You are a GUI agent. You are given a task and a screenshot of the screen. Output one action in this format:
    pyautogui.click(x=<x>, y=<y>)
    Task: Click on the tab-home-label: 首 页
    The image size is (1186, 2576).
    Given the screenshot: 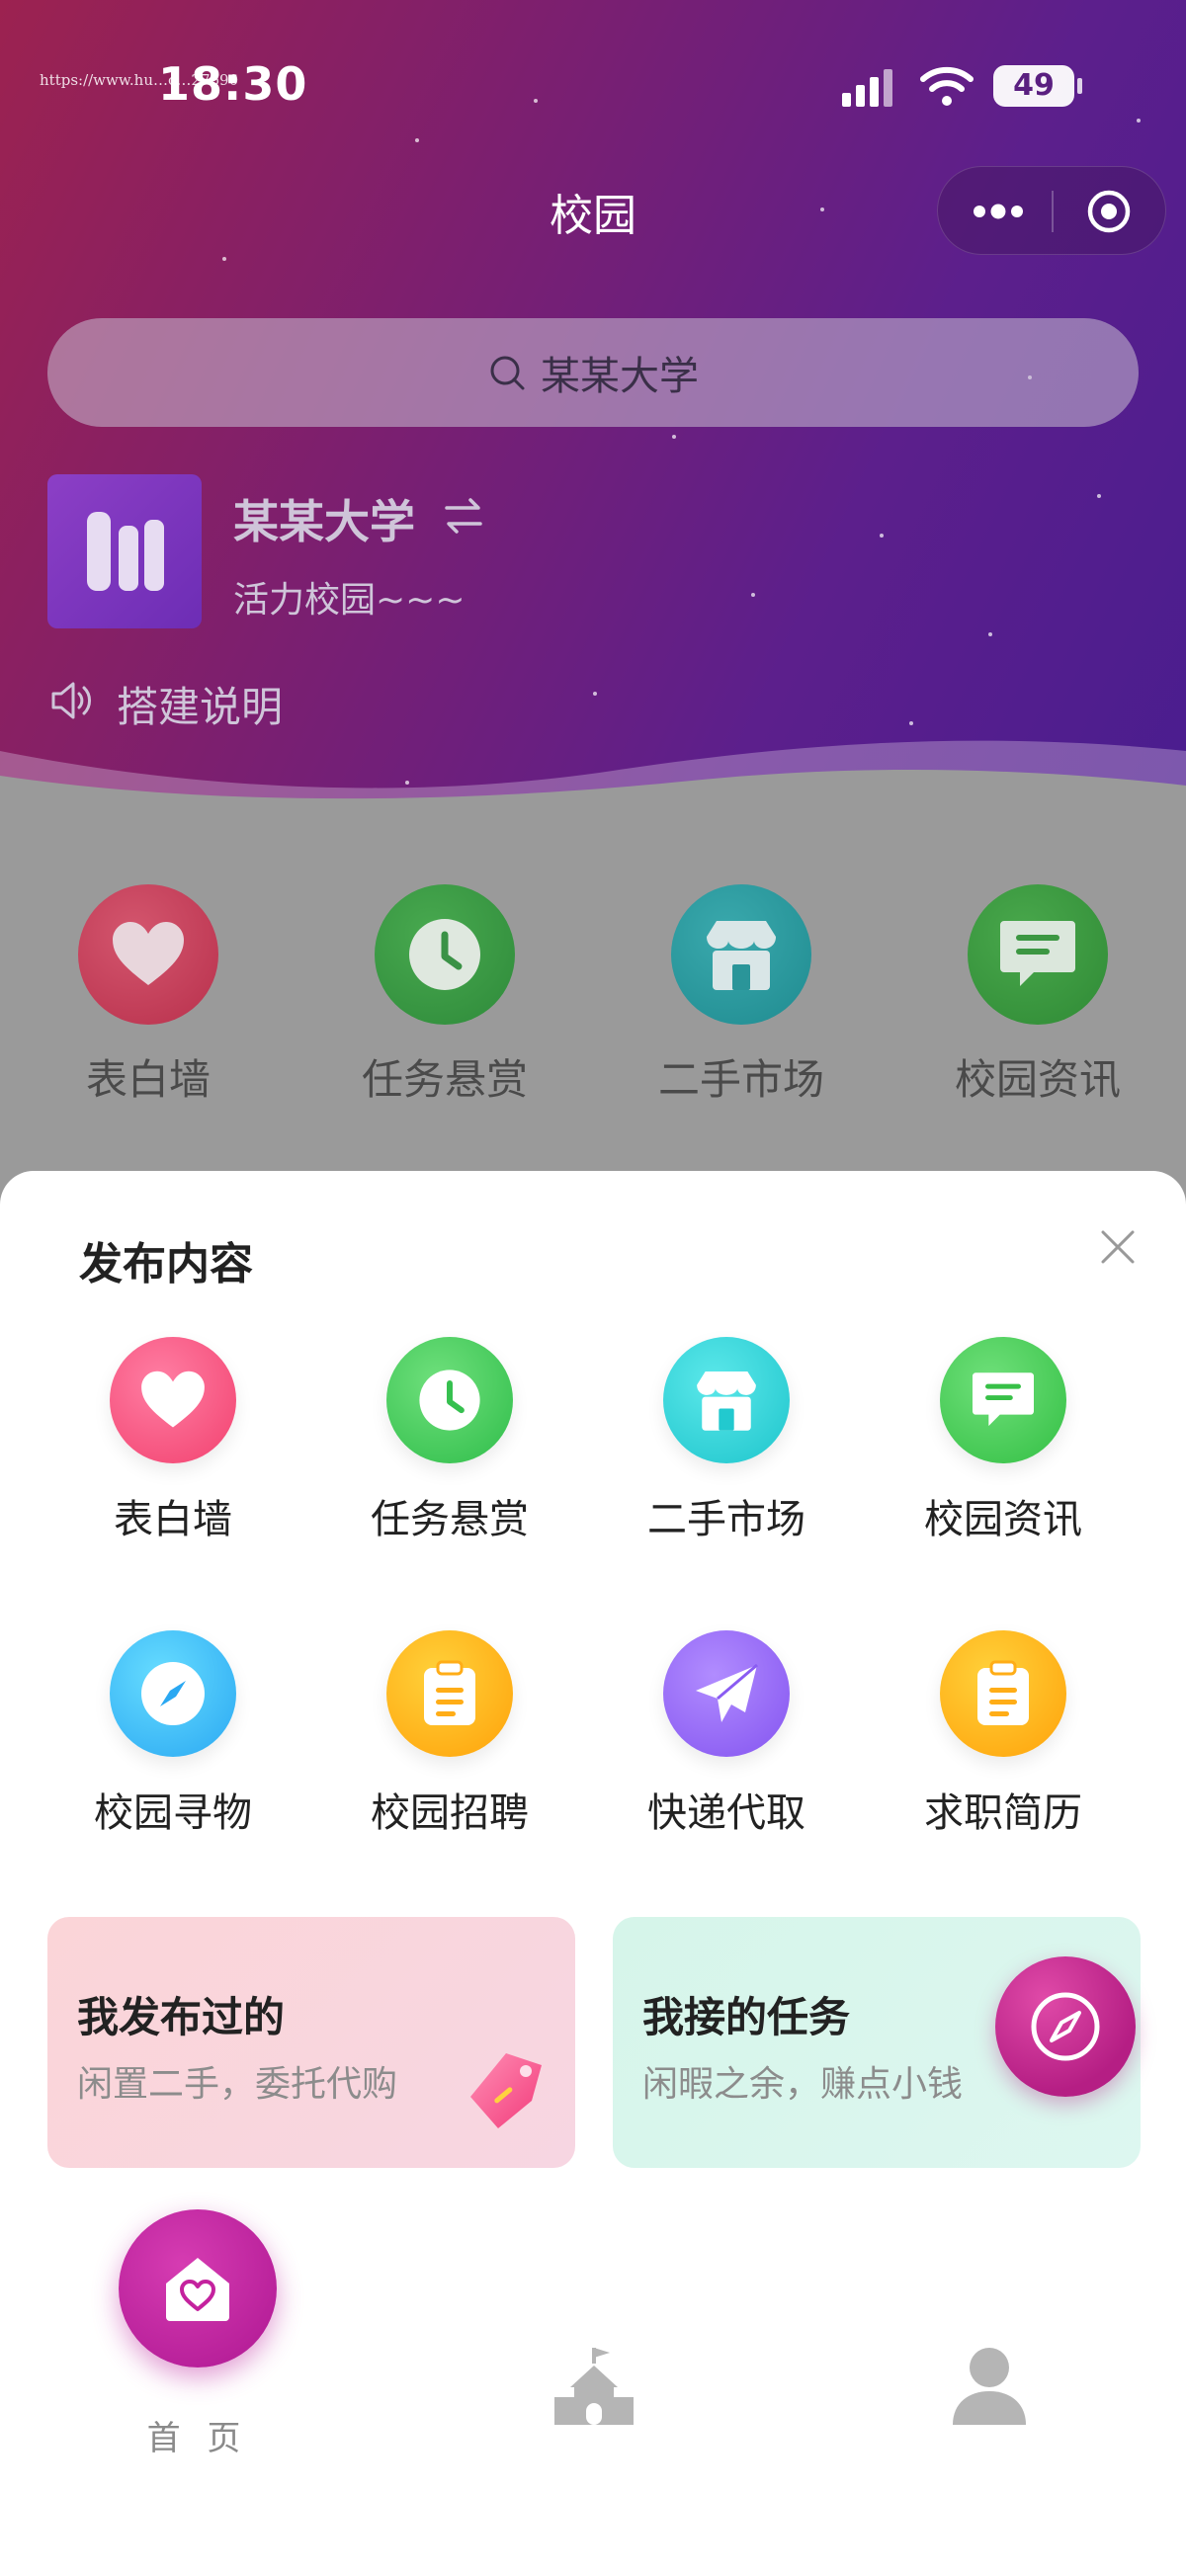 What is the action you would take?
    pyautogui.click(x=197, y=2438)
    